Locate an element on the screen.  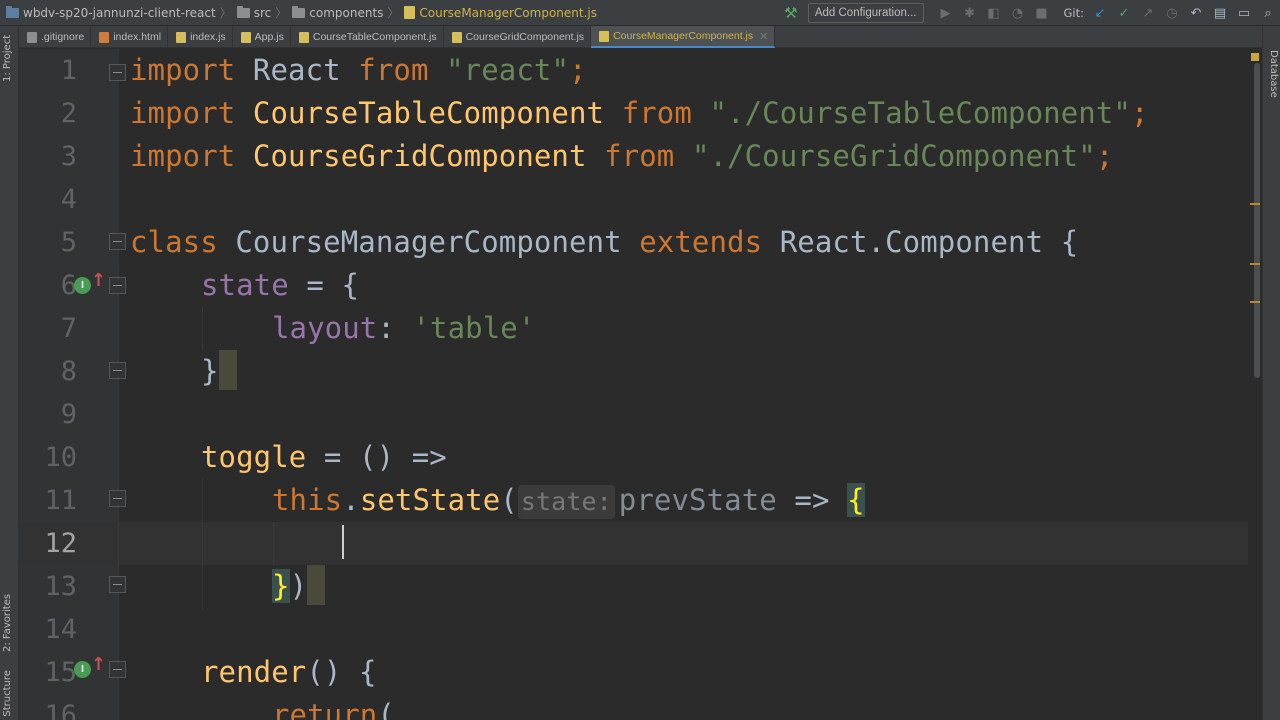
git-file-icon is located at coordinates (32, 37).